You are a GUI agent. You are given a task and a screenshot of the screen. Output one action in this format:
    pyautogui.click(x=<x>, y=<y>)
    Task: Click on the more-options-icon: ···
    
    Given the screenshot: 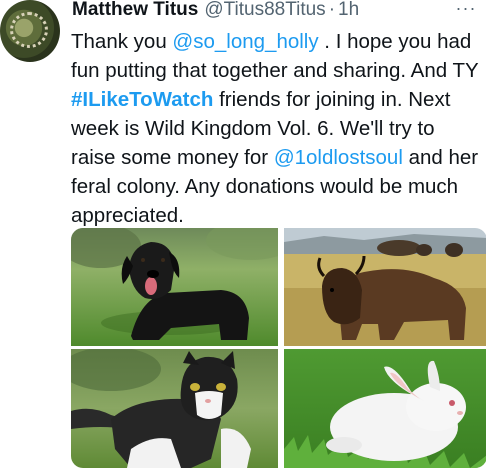 What is the action you would take?
    pyautogui.click(x=466, y=9)
    